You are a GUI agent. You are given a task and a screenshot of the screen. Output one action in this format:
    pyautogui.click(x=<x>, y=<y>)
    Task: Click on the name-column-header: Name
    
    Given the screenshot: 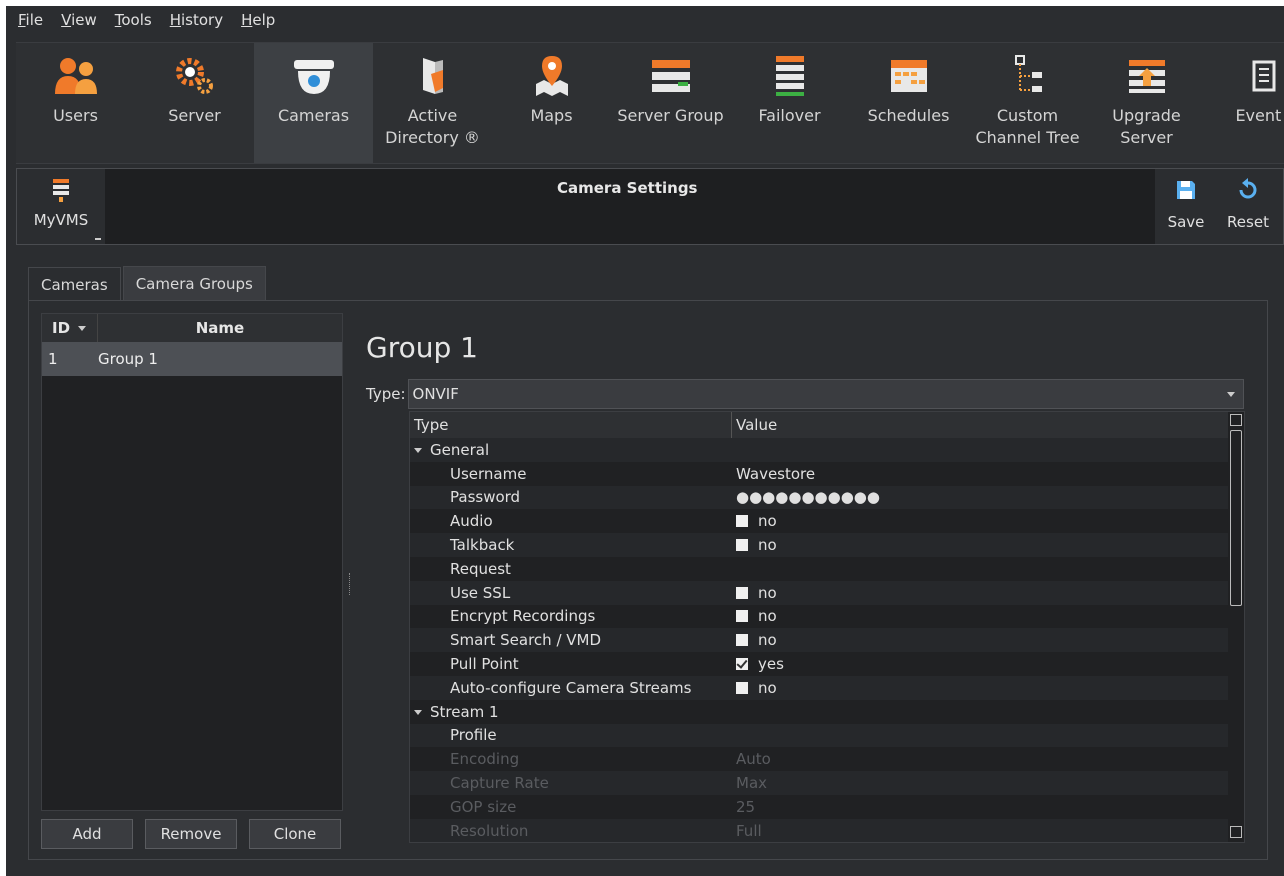 What is the action you would take?
    pyautogui.click(x=220, y=328)
    